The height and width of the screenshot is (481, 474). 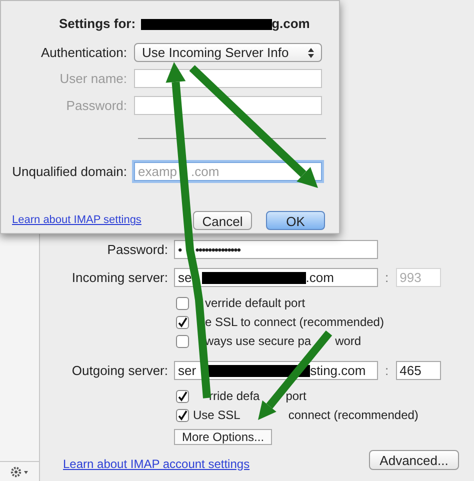 What do you see at coordinates (97, 24) in the screenshot?
I see `dialog-title: Settings for:` at bounding box center [97, 24].